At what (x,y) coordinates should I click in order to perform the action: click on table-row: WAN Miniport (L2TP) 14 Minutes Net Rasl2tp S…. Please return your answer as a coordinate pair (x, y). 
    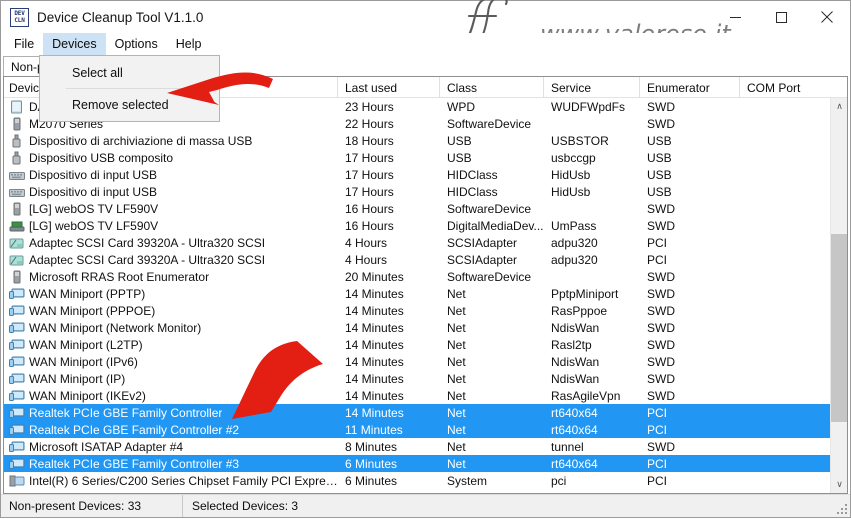
    Looking at the image, I should click on (425, 344).